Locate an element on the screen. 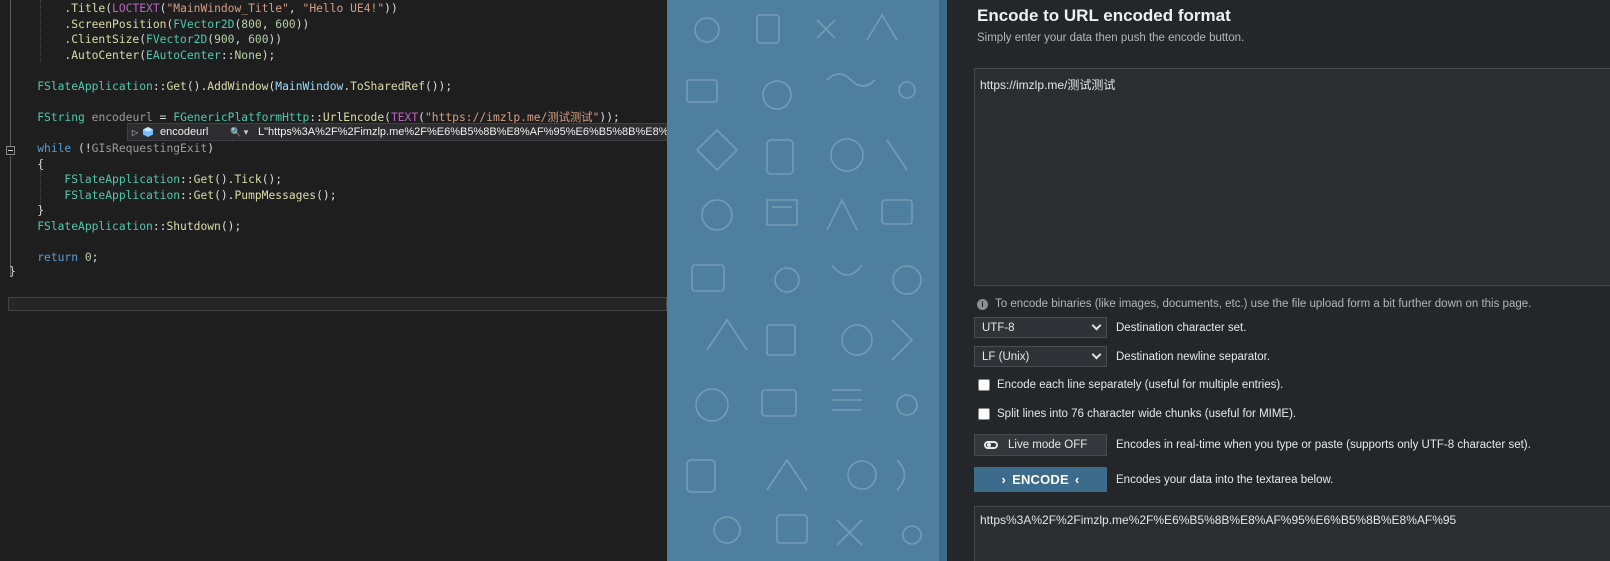 This screenshot has width=1610, height=561. code-token: None is located at coordinates (248, 55).